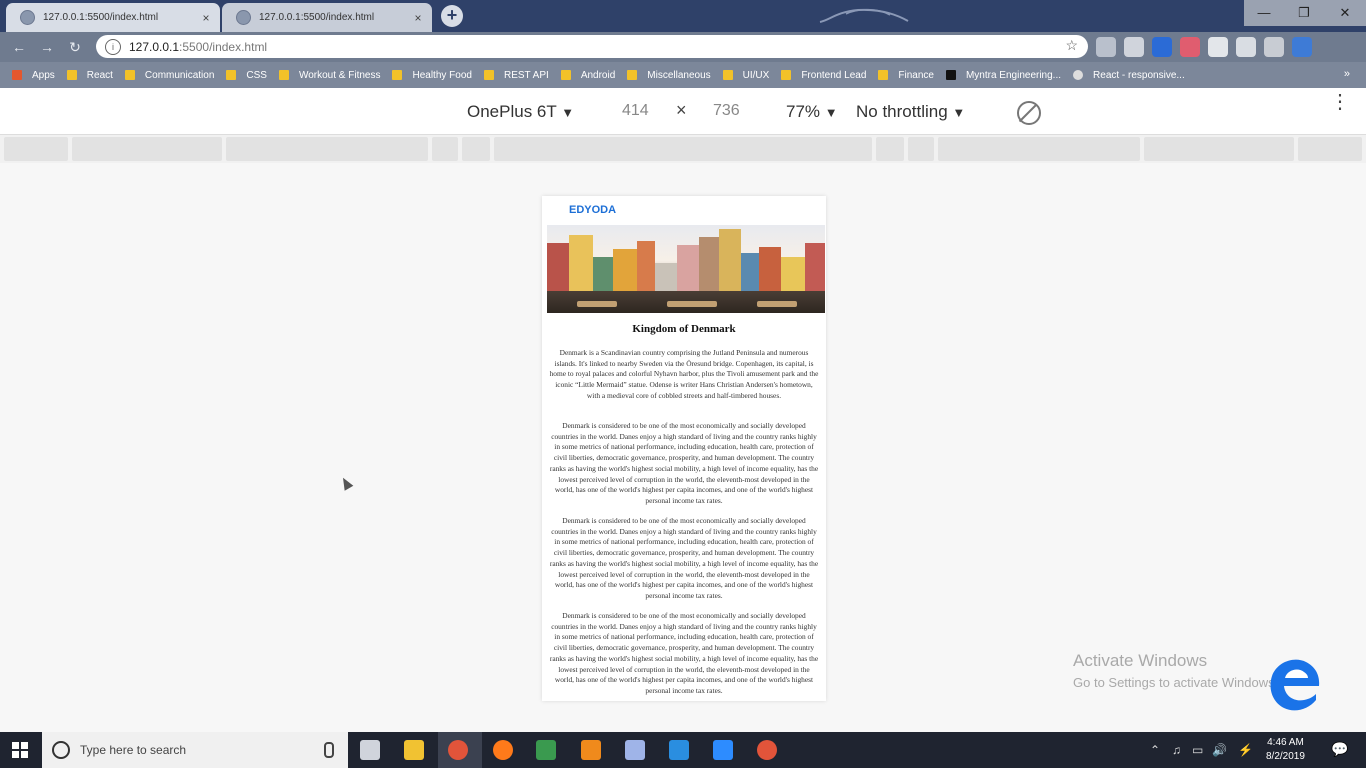  I want to click on more-bookmarks-icon: », so click(1347, 74).